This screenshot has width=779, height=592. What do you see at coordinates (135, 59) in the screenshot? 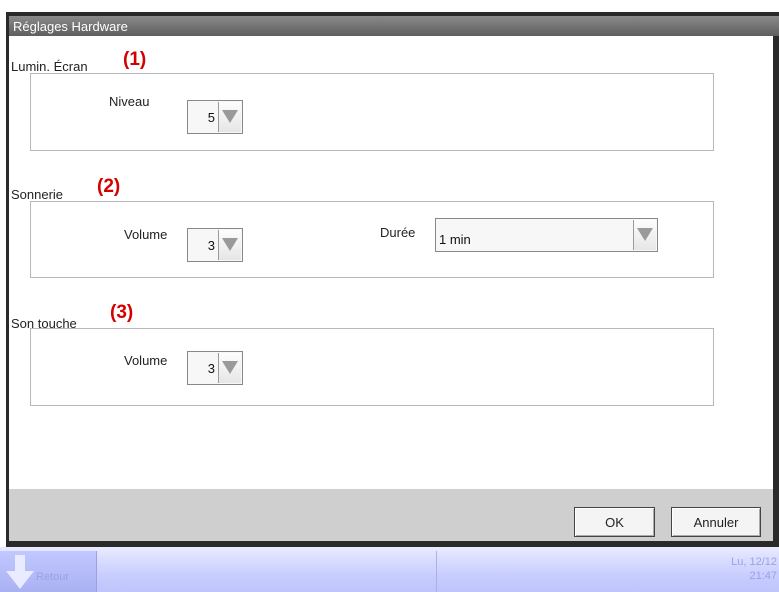
I see `brightness-marker: (1)` at bounding box center [135, 59].